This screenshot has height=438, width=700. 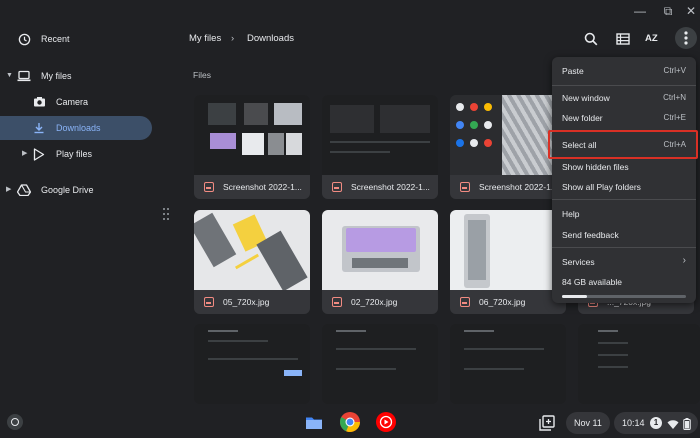 I want to click on sidebar-item-downloads: Downloads, so click(x=76, y=128).